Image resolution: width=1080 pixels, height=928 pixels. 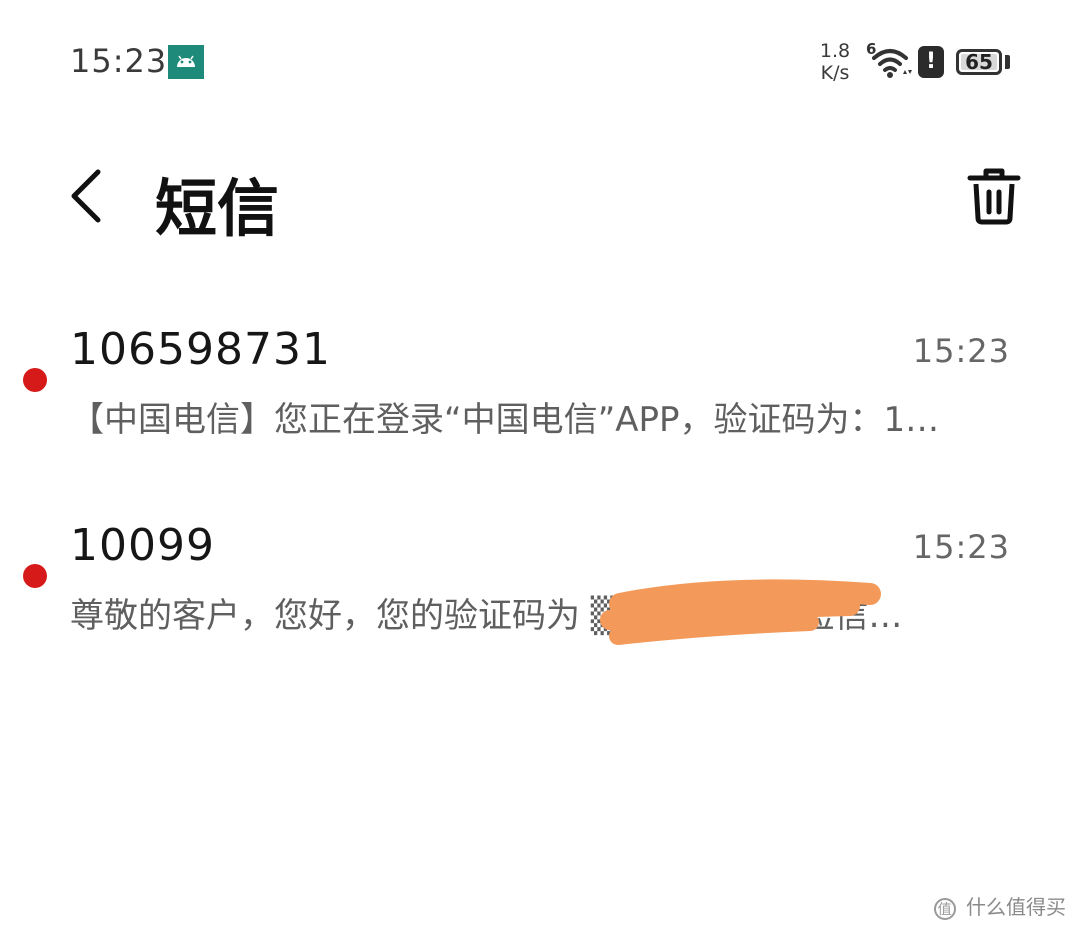 I want to click on battery-icon: 65, so click(x=979, y=62).